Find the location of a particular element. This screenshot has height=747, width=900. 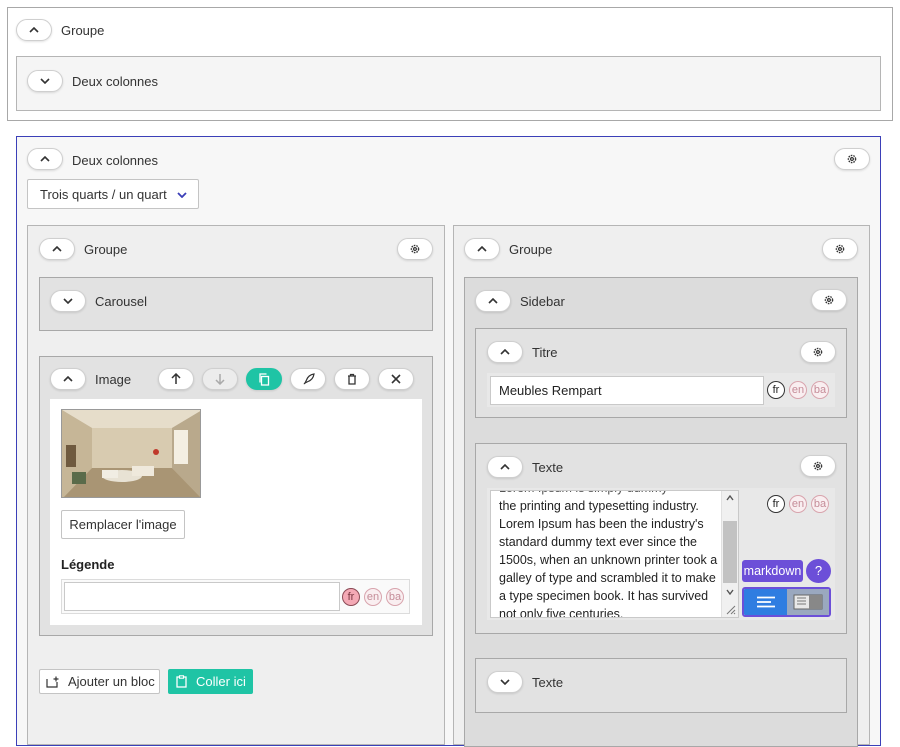

caption-label: Légende is located at coordinates (88, 564).